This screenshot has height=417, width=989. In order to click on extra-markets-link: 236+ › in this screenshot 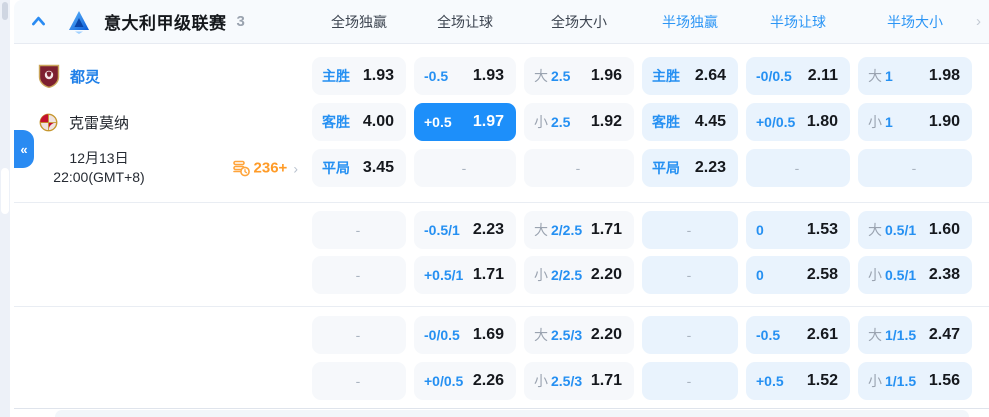, I will do `click(265, 168)`.